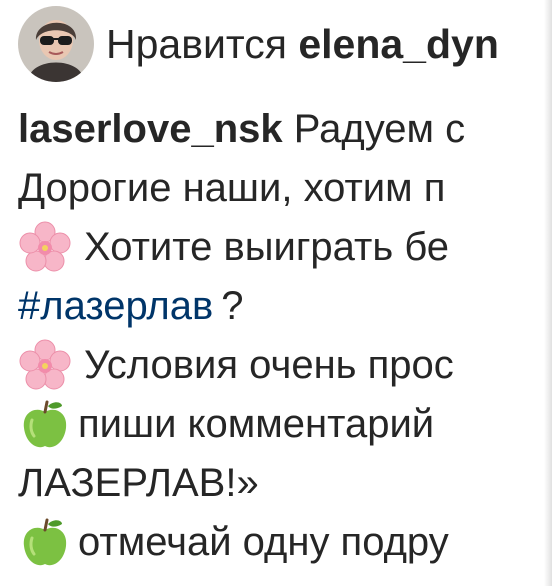  I want to click on screen-edge, so click(548, 293).